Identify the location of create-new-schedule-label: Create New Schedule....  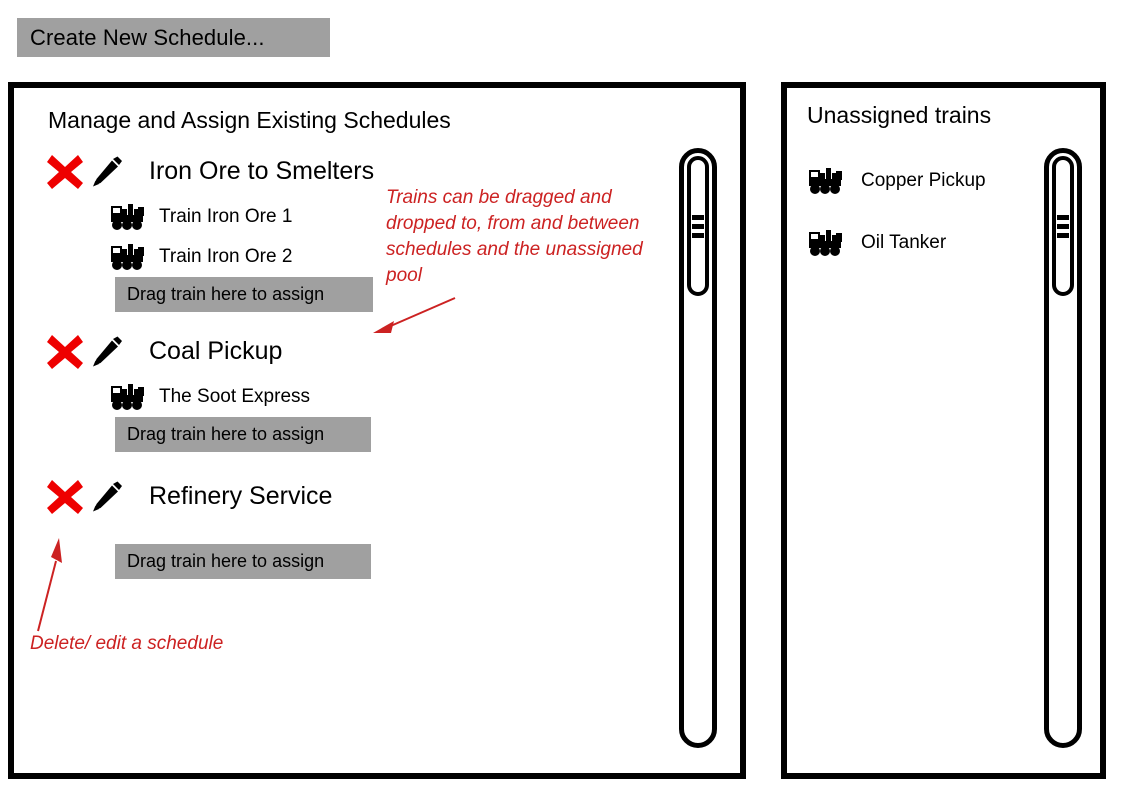
(147, 37).